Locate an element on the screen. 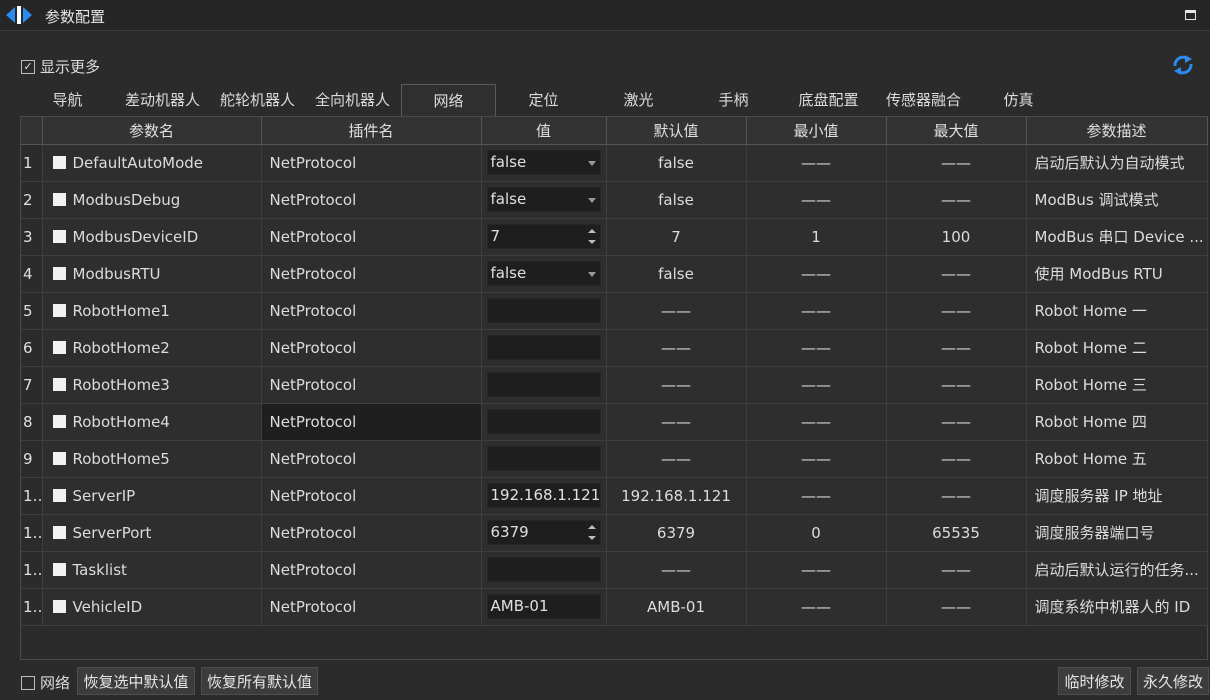  column-header-max: 最大值 is located at coordinates (956, 131).